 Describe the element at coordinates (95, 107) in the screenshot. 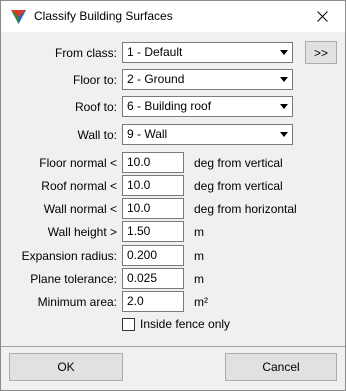

I see `roof-to-label: Roof to:` at that location.